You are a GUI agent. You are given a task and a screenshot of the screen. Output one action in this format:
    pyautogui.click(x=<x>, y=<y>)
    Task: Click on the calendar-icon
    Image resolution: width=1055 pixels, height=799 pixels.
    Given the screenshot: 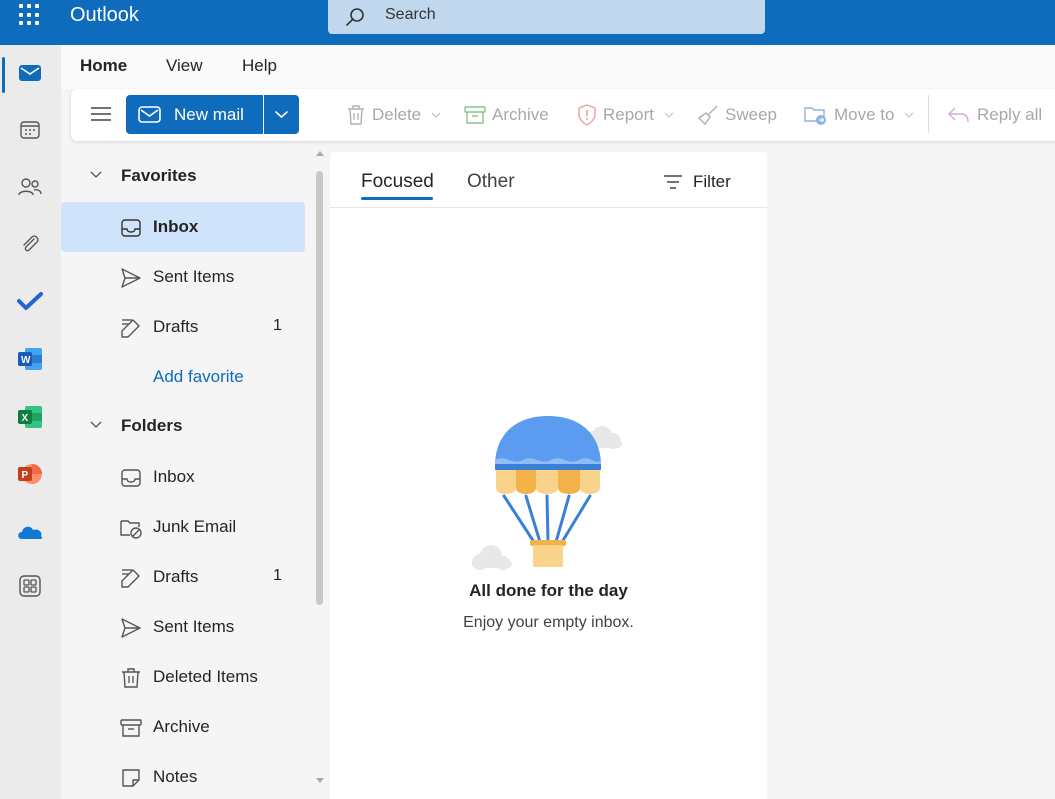 What is the action you would take?
    pyautogui.click(x=30, y=130)
    